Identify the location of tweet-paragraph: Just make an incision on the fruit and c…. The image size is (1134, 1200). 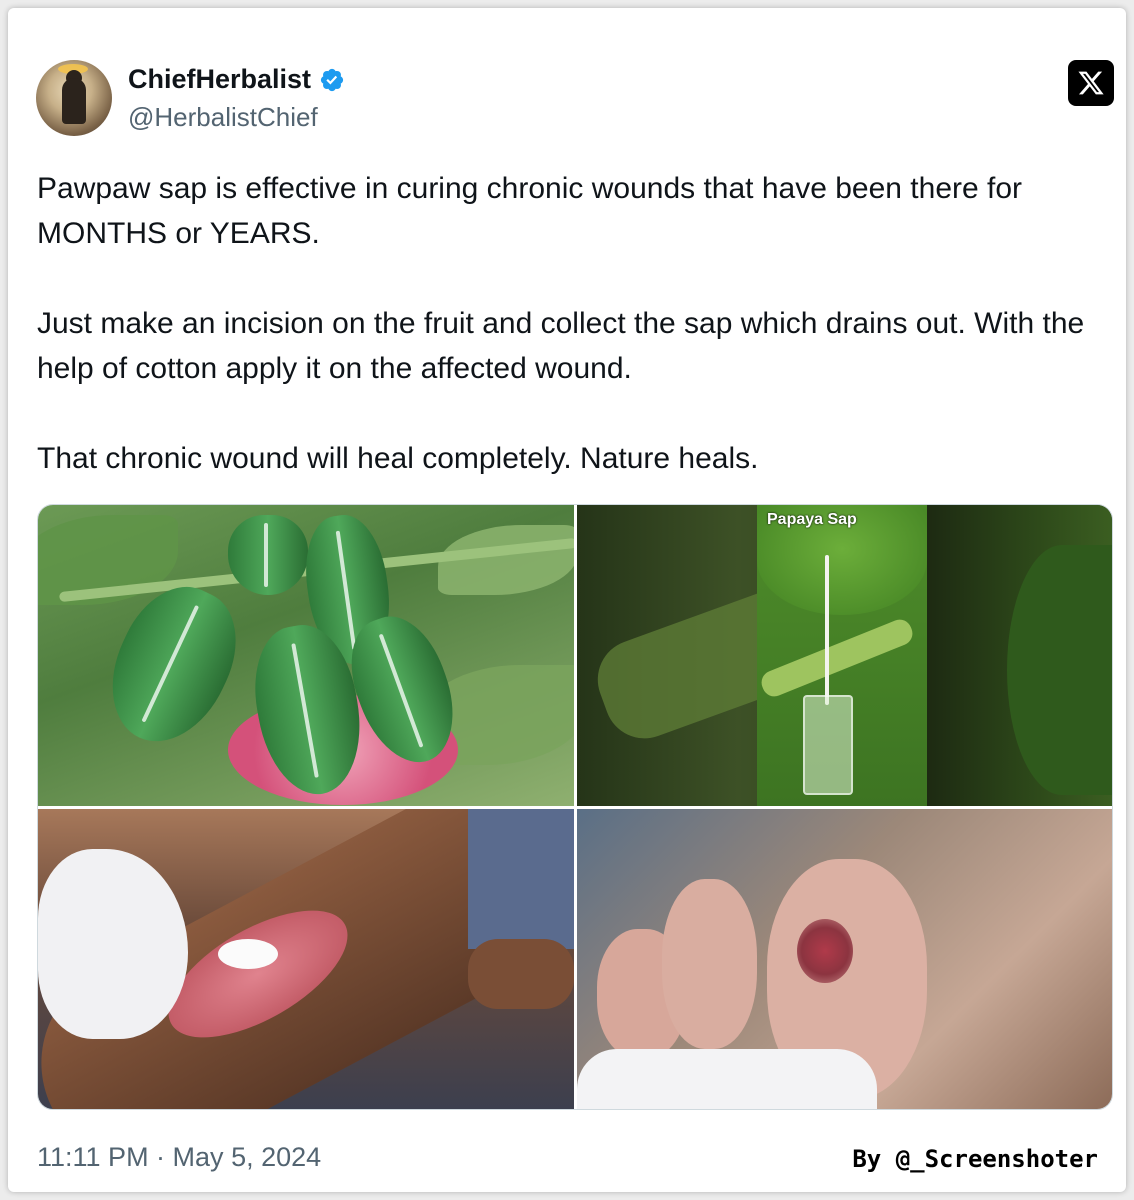
(561, 346).